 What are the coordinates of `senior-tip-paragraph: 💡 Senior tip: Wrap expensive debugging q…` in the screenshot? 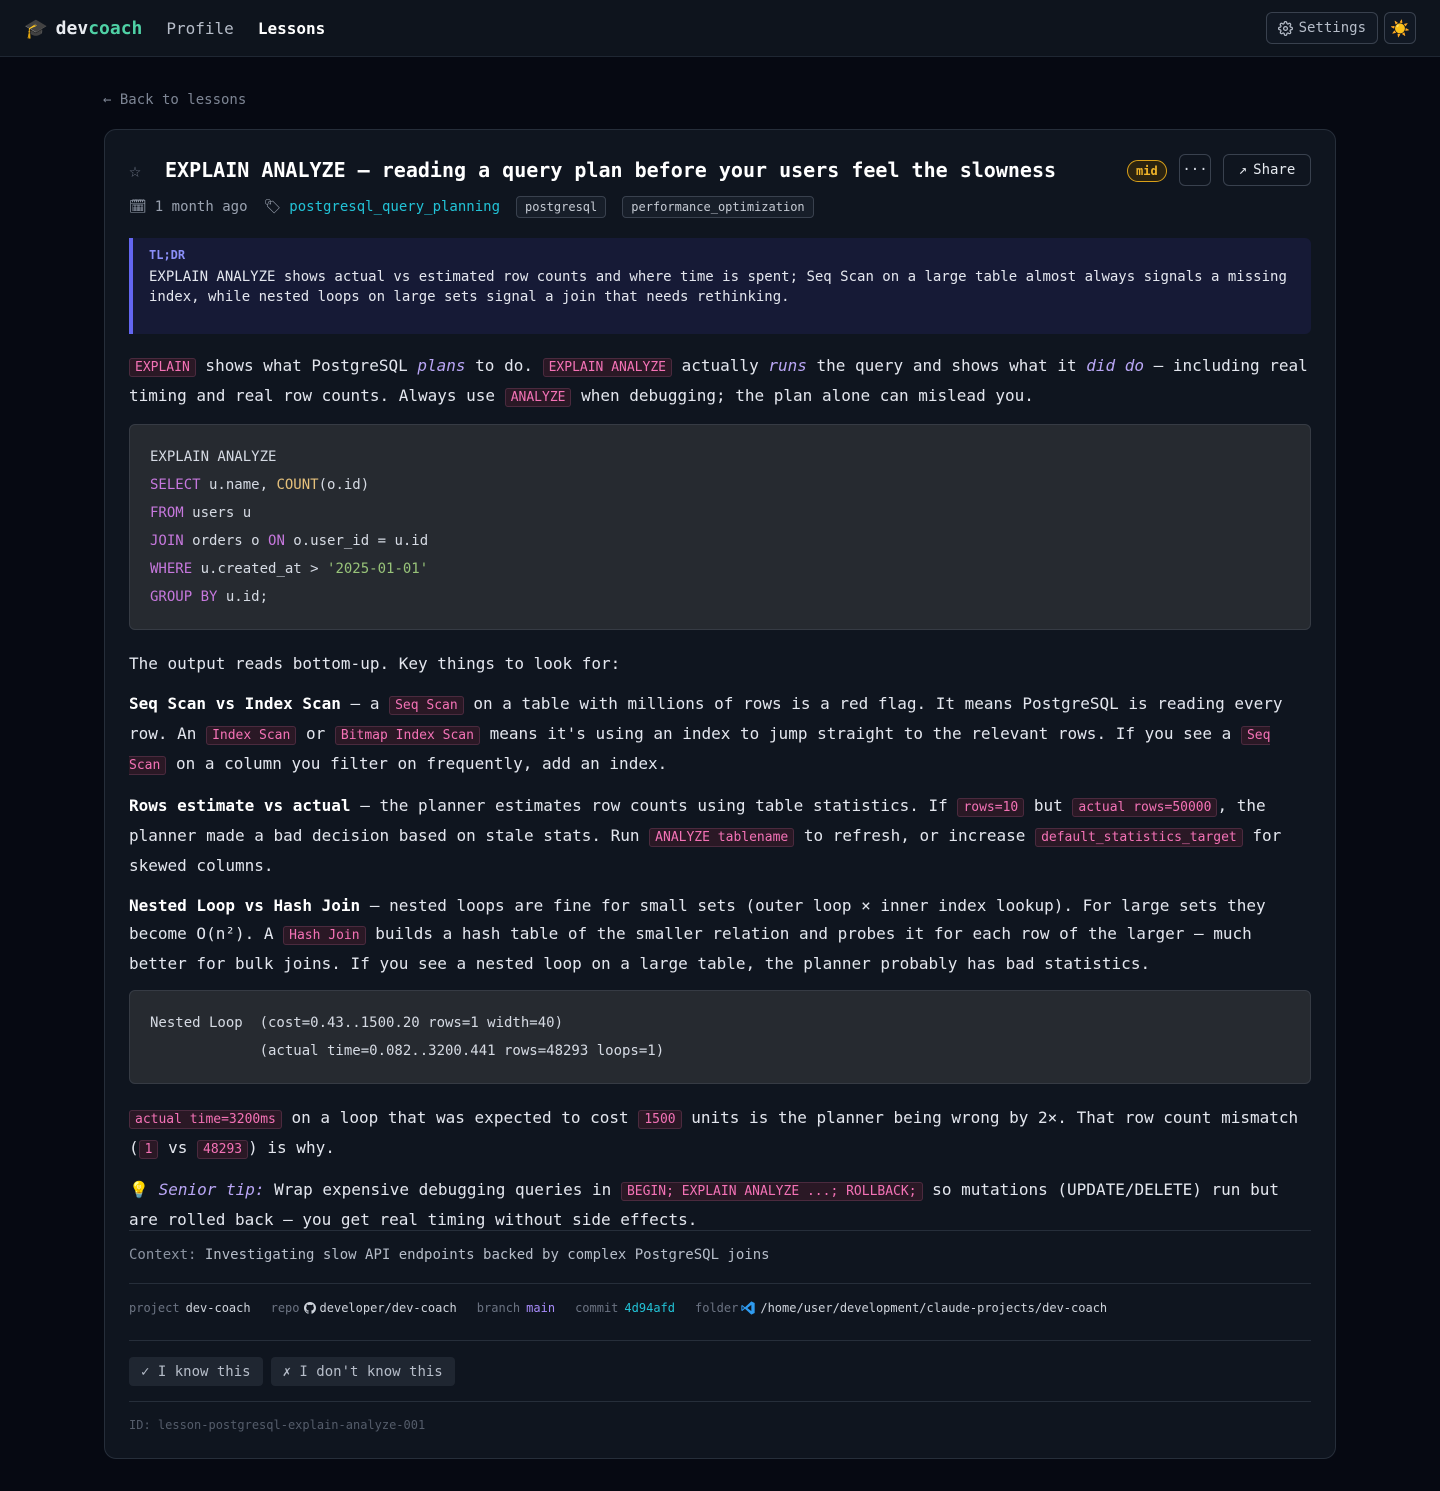 It's located at (720, 1205).